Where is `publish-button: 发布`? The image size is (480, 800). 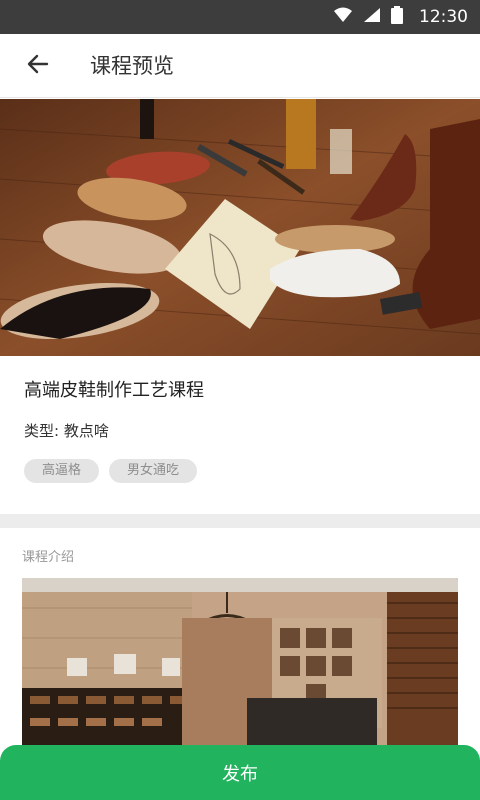
publish-button: 发布 is located at coordinates (240, 772).